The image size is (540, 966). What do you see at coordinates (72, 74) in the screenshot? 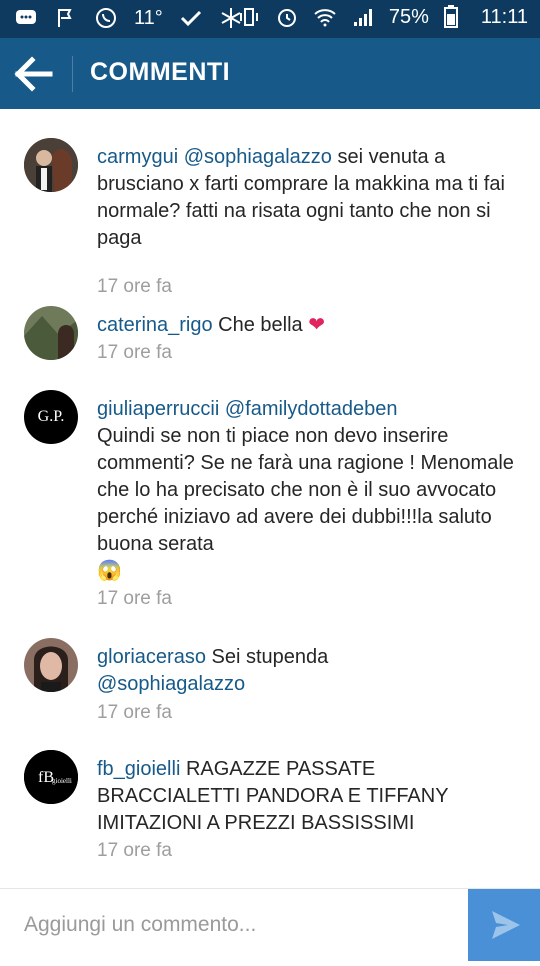
I see `header-divider` at bounding box center [72, 74].